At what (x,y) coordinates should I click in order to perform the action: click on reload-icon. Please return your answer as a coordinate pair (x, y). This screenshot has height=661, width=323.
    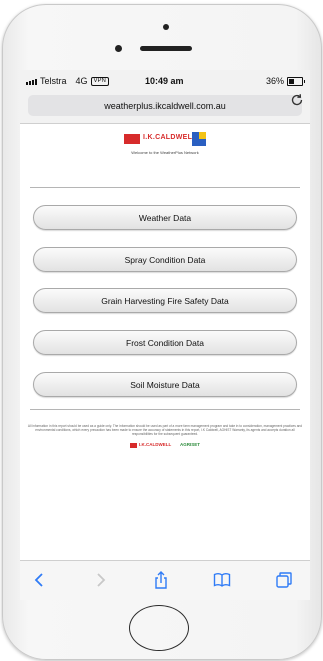
    Looking at the image, I should click on (297, 101).